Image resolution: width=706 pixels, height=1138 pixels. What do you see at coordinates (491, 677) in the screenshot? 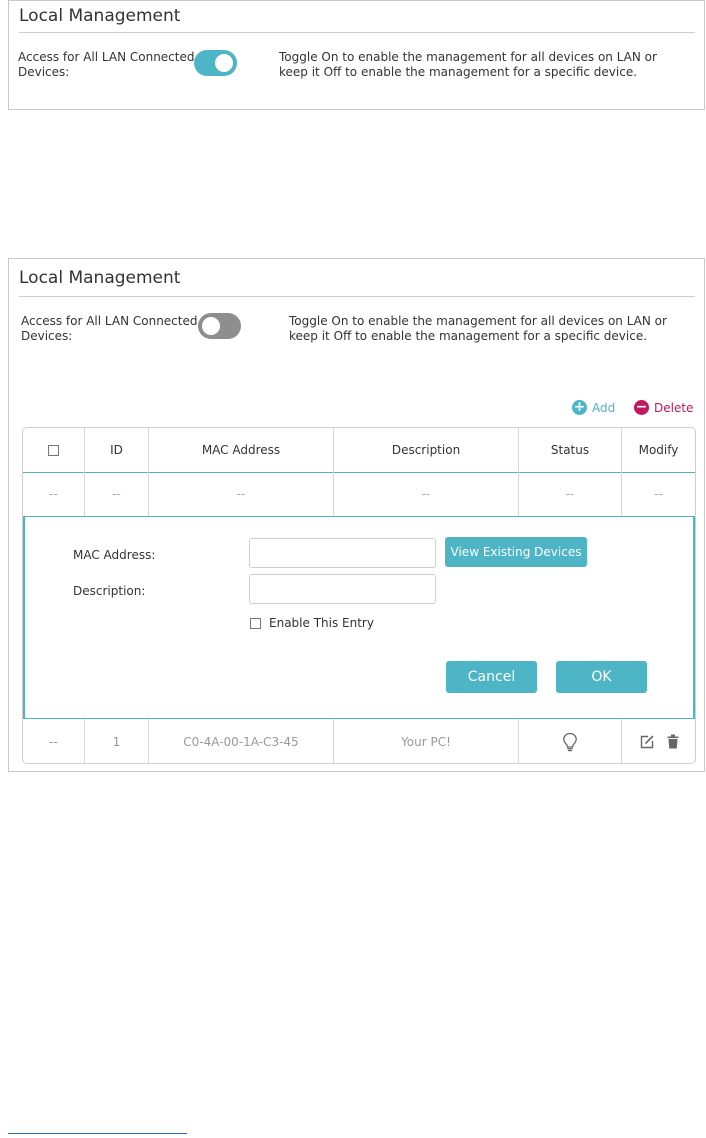
I see `cancel-button: Cancel` at bounding box center [491, 677].